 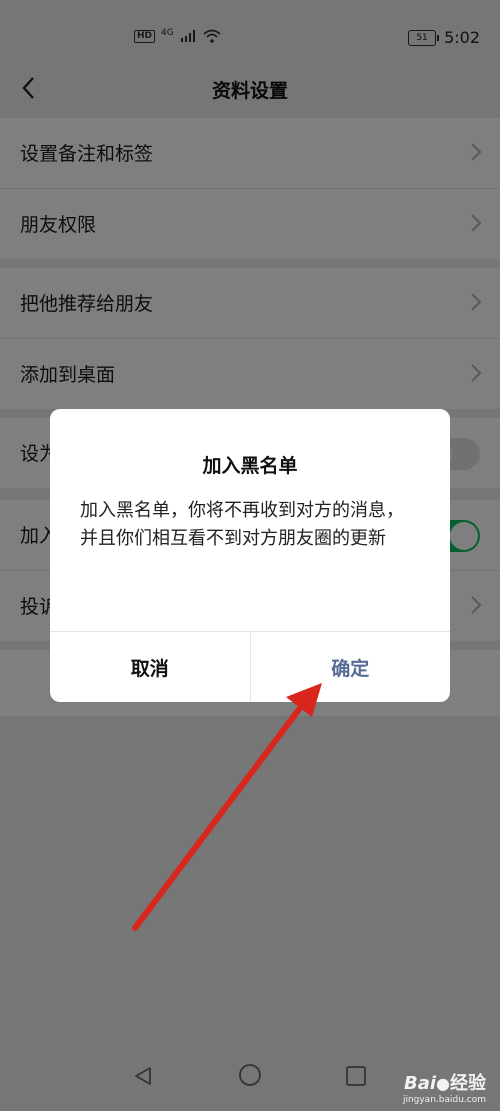 I want to click on dialog-title: 加入黑名单, so click(x=250, y=466).